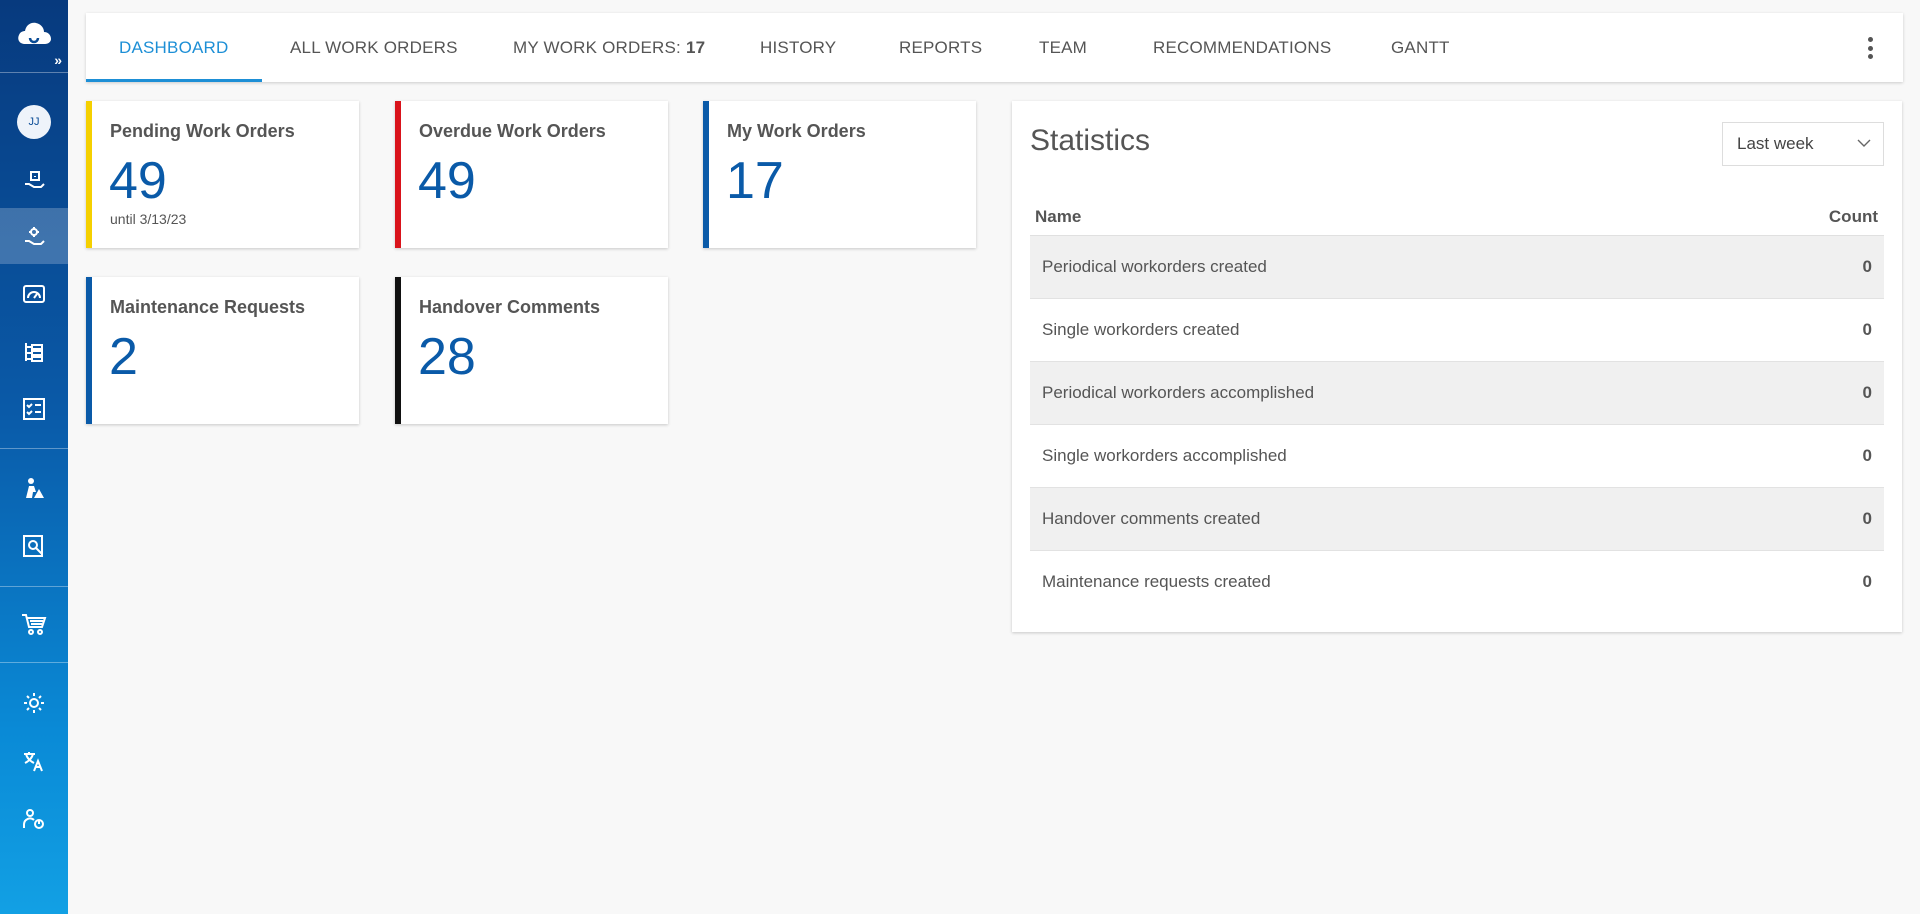  I want to click on card-subtitle: until 3/13/23, so click(148, 219).